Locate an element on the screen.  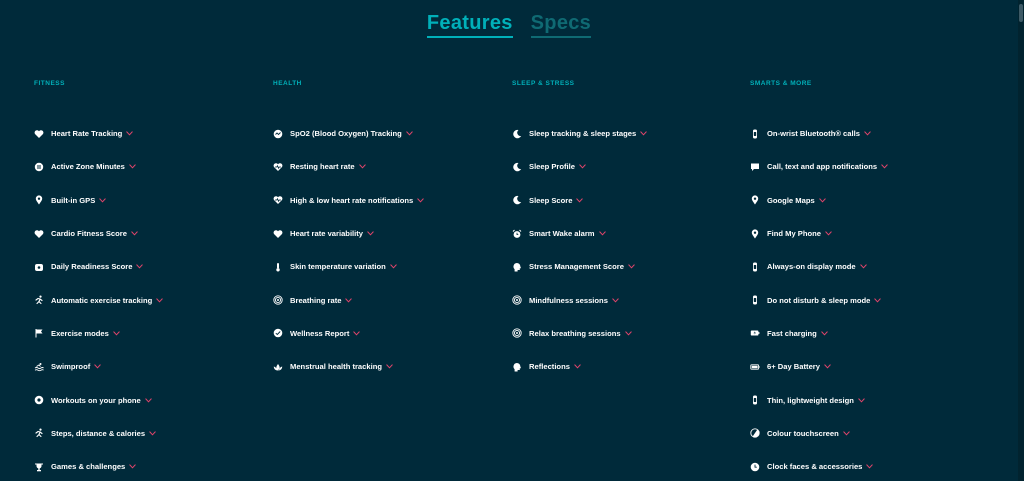
feature-label: SpO2 (Blood Oxygen) Tracking is located at coordinates (346, 134).